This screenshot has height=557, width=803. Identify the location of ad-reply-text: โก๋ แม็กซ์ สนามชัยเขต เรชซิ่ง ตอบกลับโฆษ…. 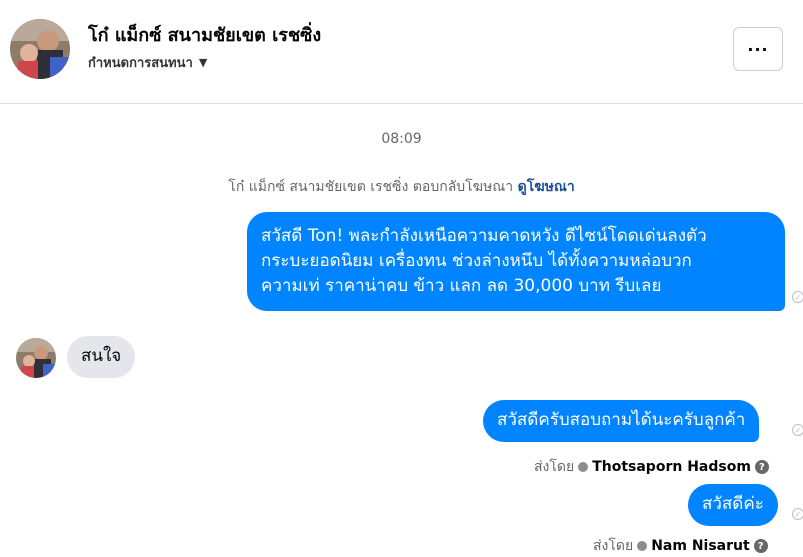
(371, 187).